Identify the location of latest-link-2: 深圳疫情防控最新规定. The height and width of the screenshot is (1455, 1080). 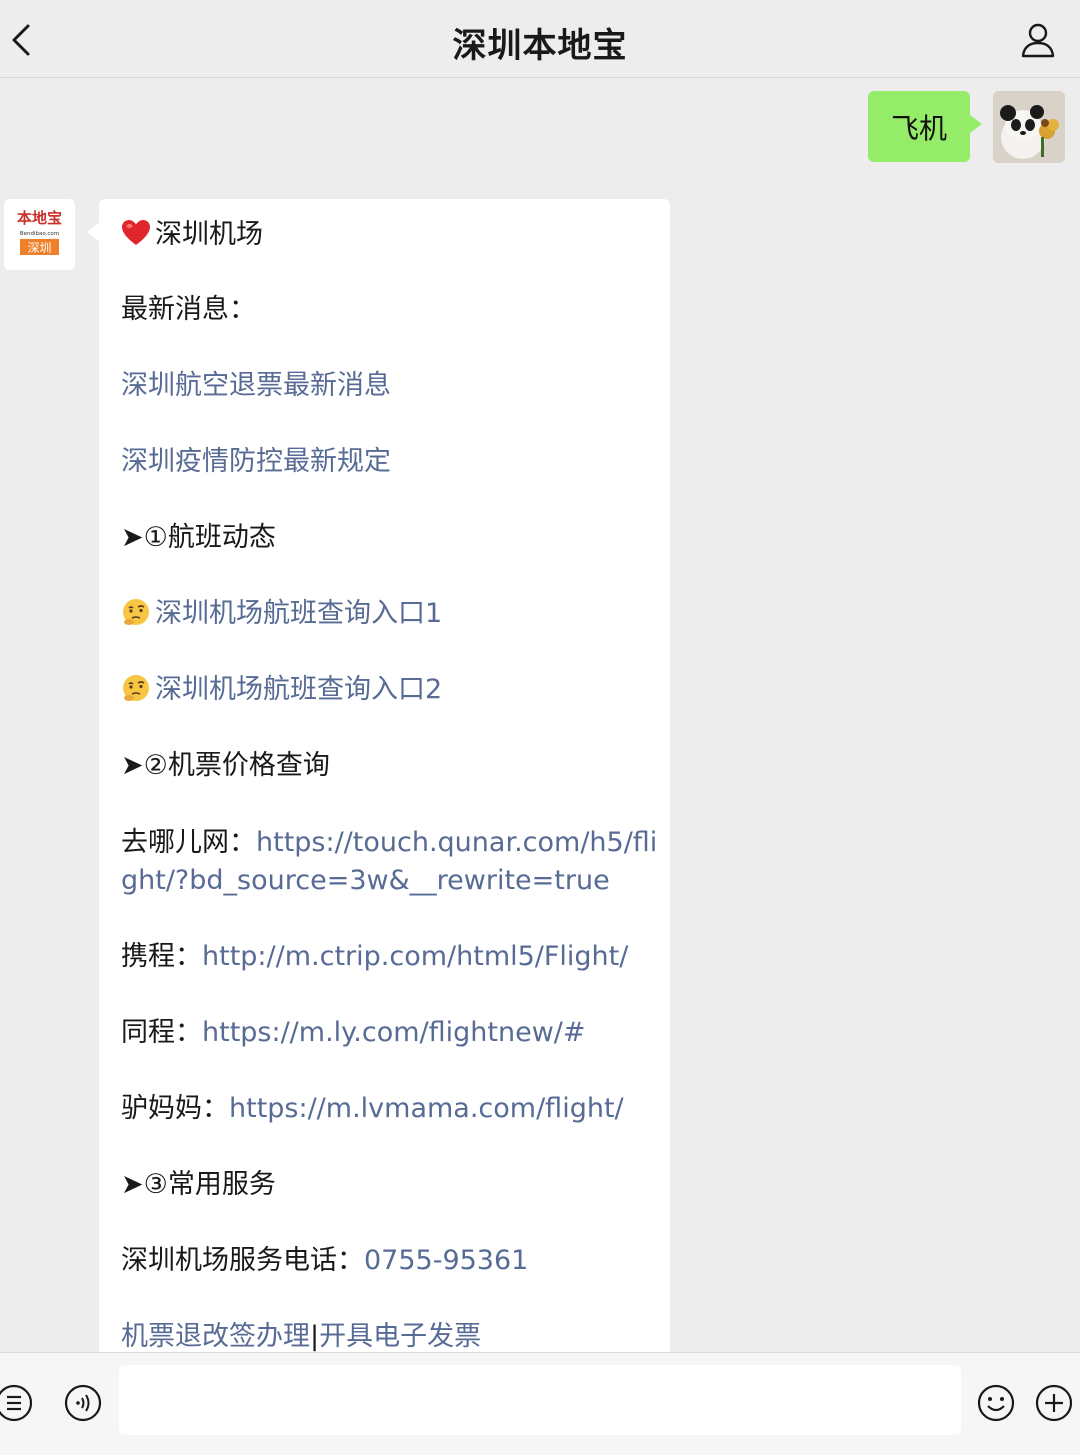
(391, 462).